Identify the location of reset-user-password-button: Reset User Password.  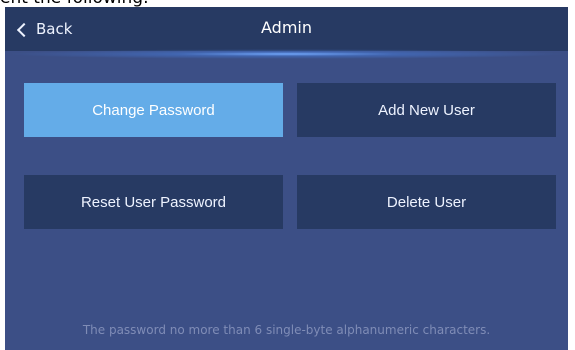
(153, 202).